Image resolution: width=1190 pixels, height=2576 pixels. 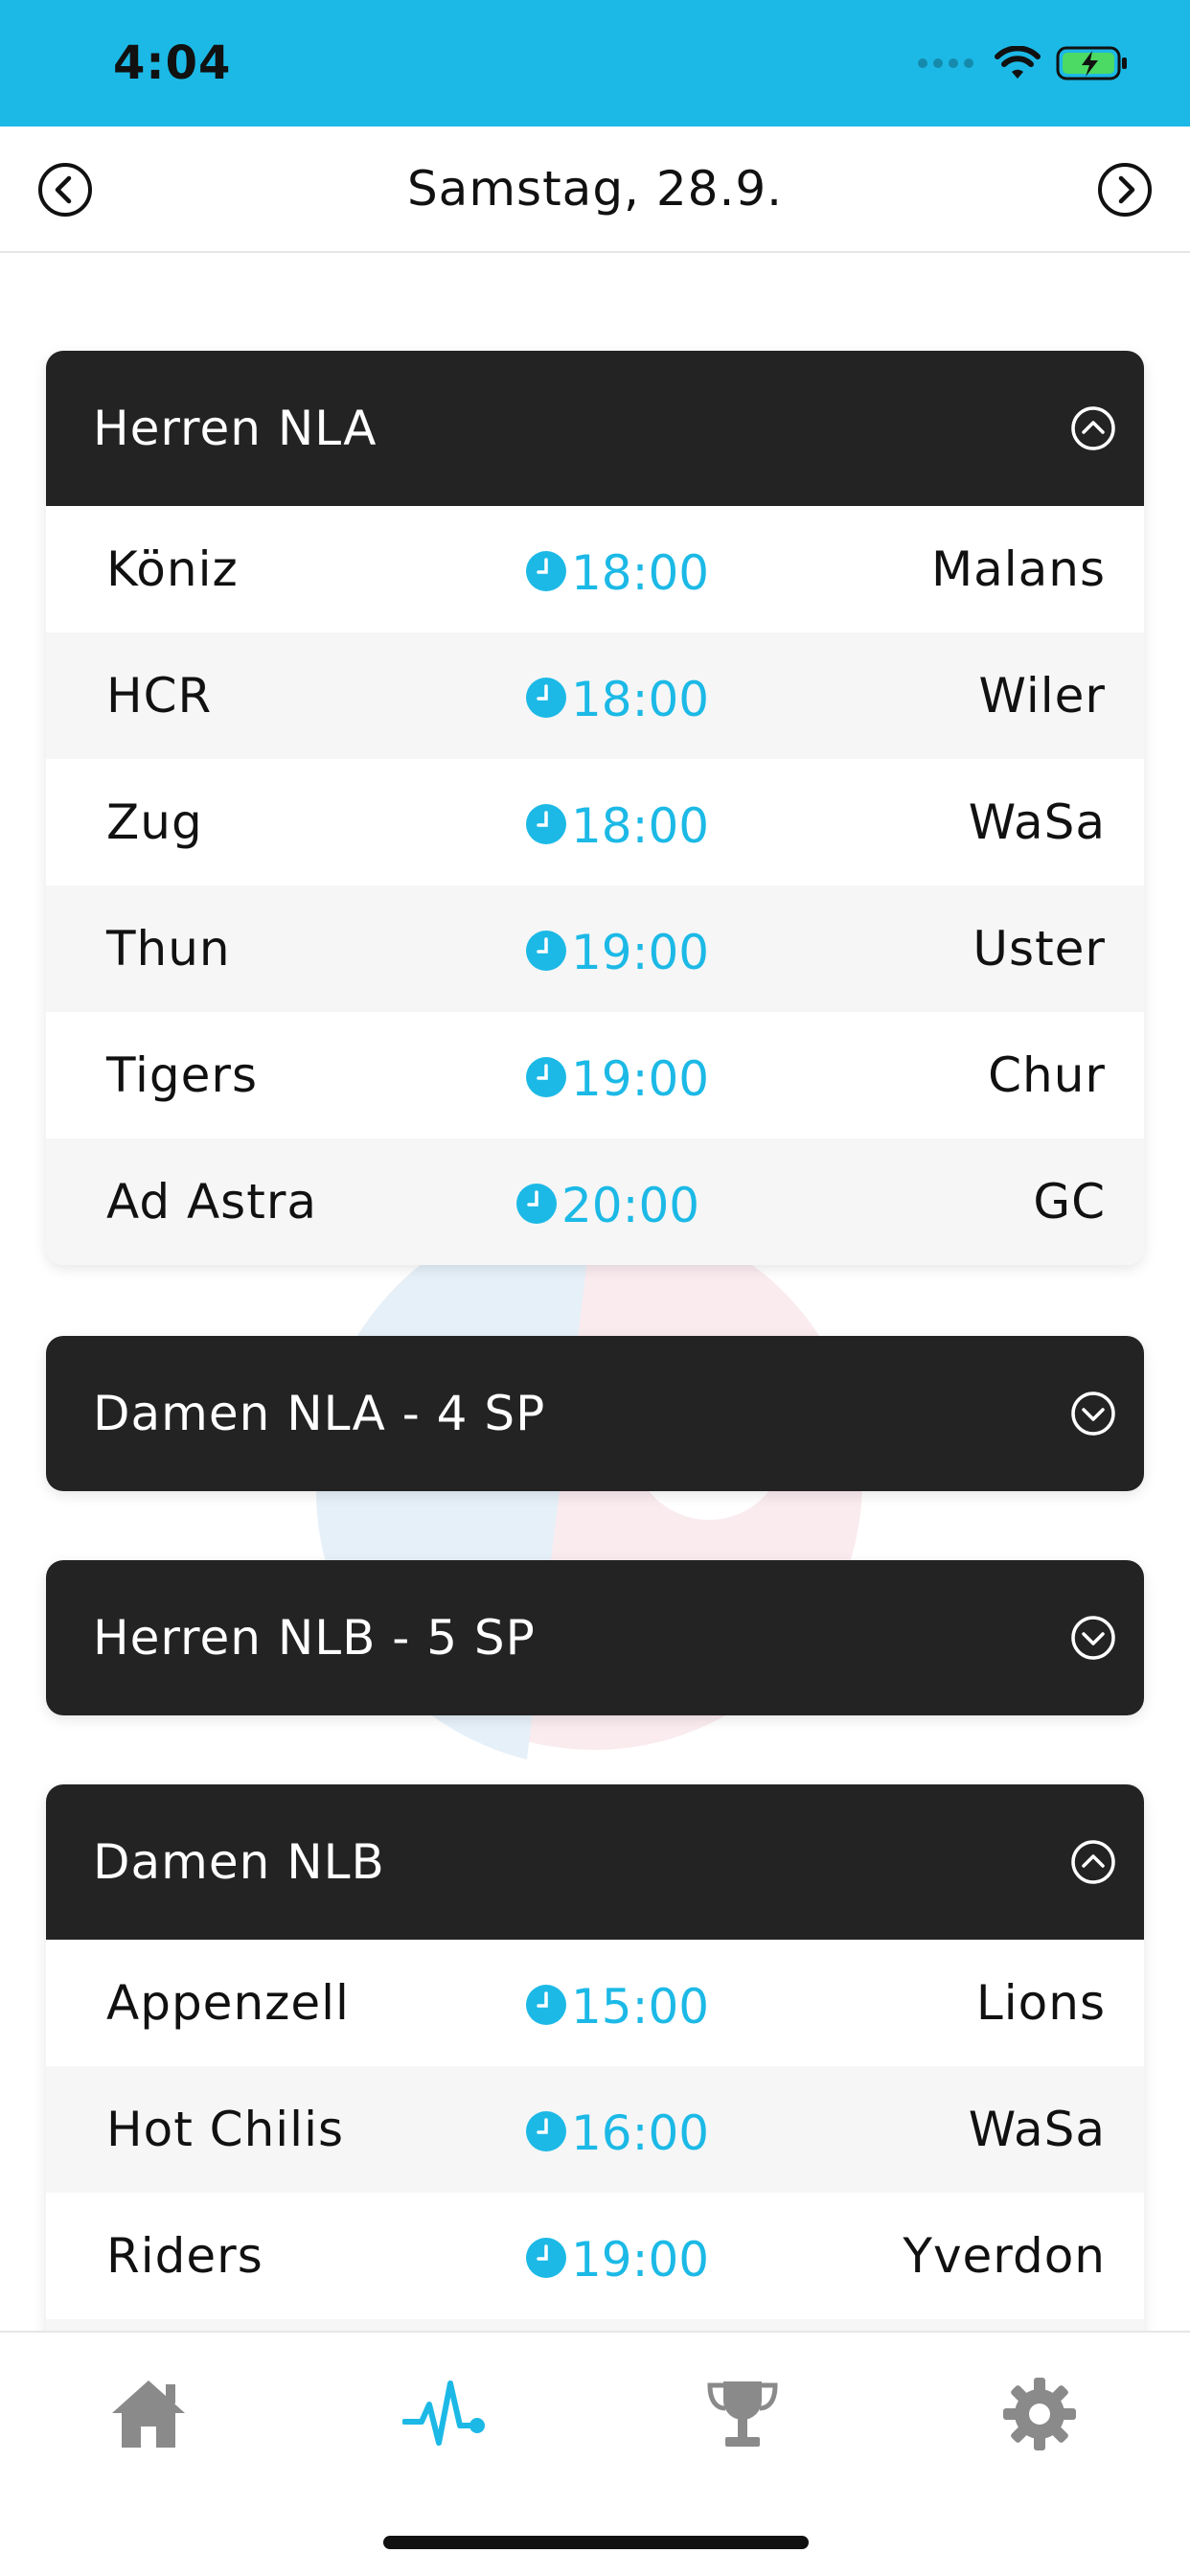 I want to click on match-row: Zug 18:00 WaSa, so click(x=595, y=822).